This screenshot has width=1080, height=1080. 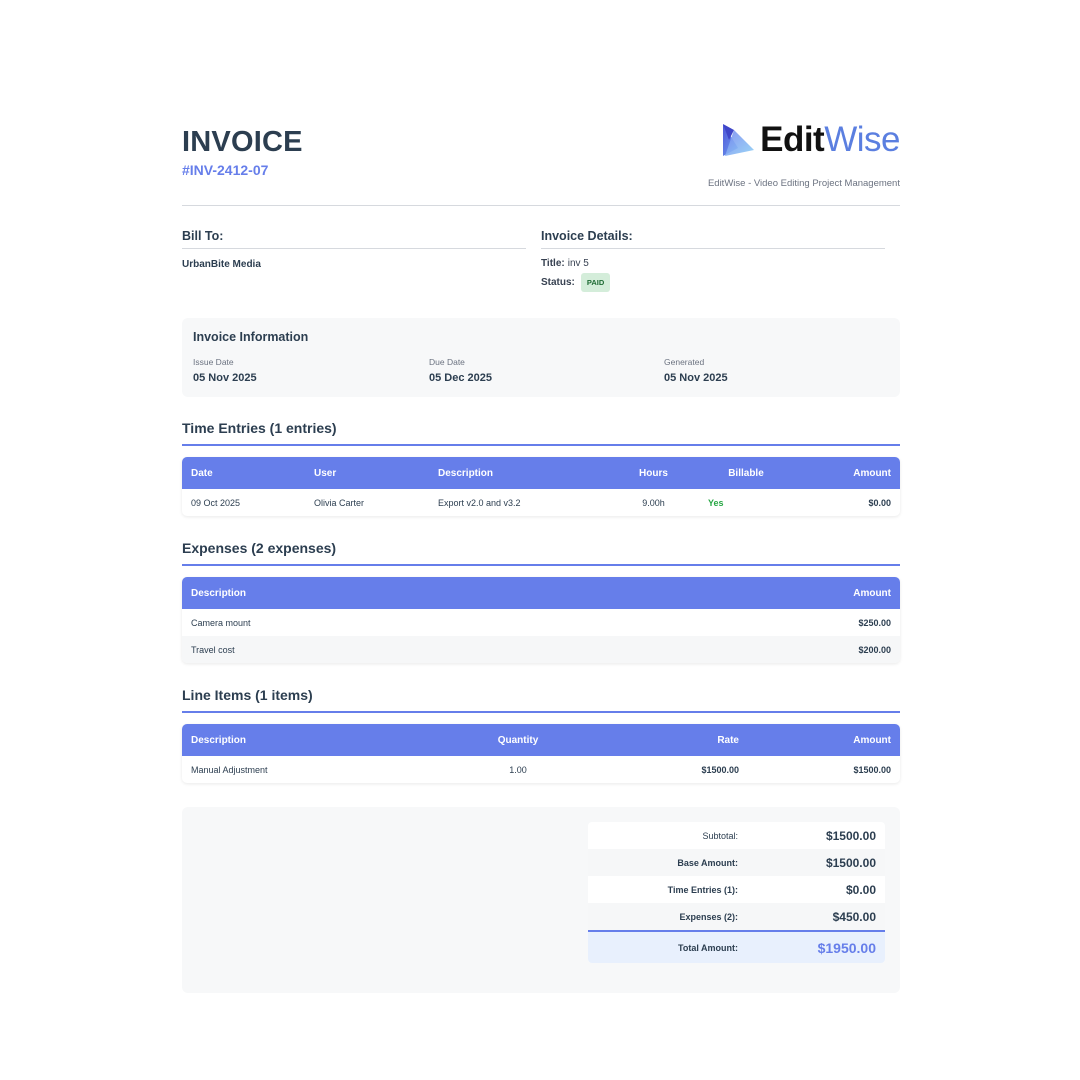 What do you see at coordinates (879, 502) in the screenshot?
I see `cell-amount: $0.00` at bounding box center [879, 502].